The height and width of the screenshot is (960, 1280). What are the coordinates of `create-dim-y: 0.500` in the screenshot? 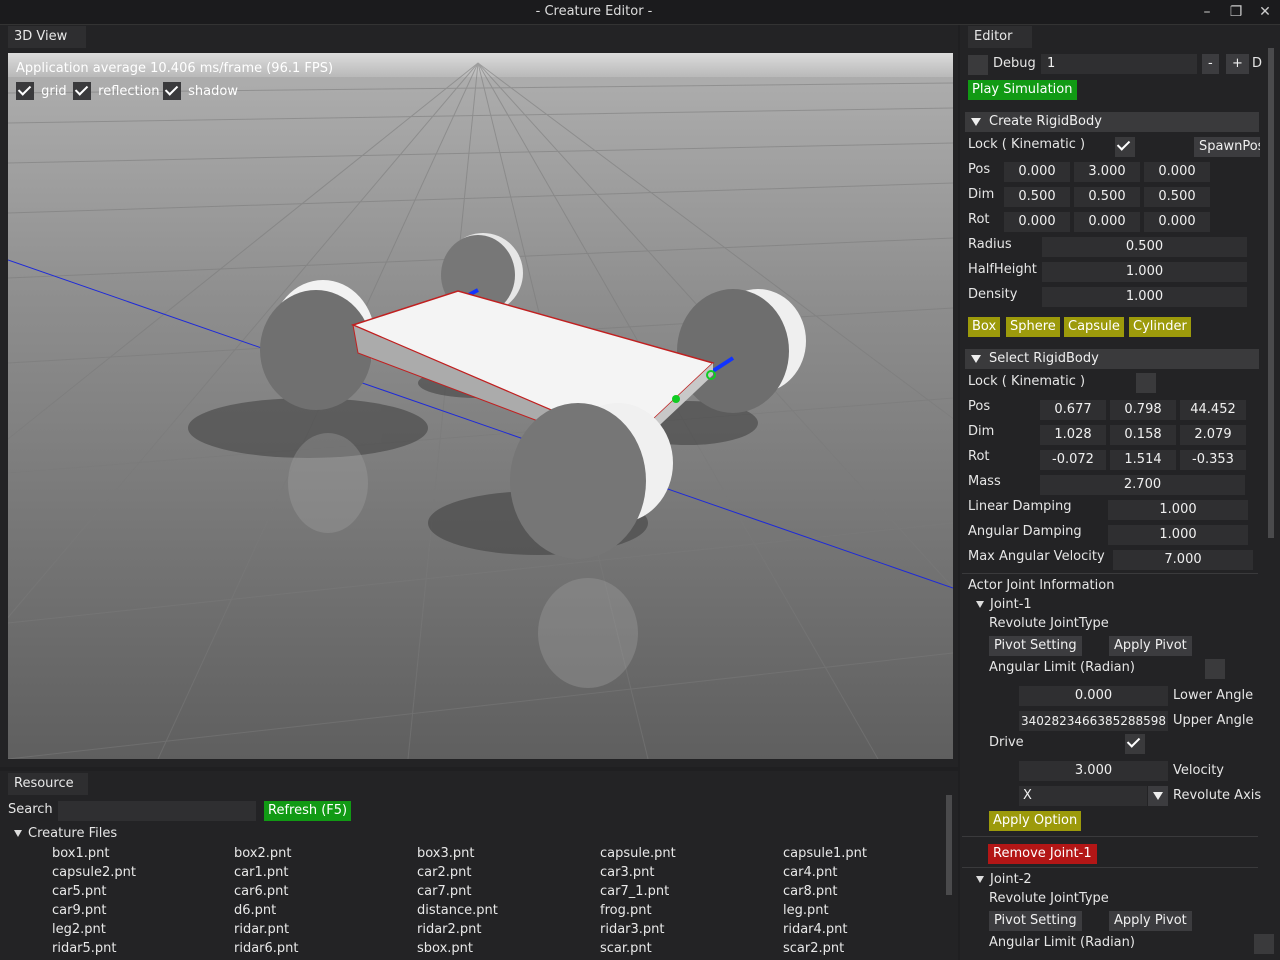 It's located at (1107, 197).